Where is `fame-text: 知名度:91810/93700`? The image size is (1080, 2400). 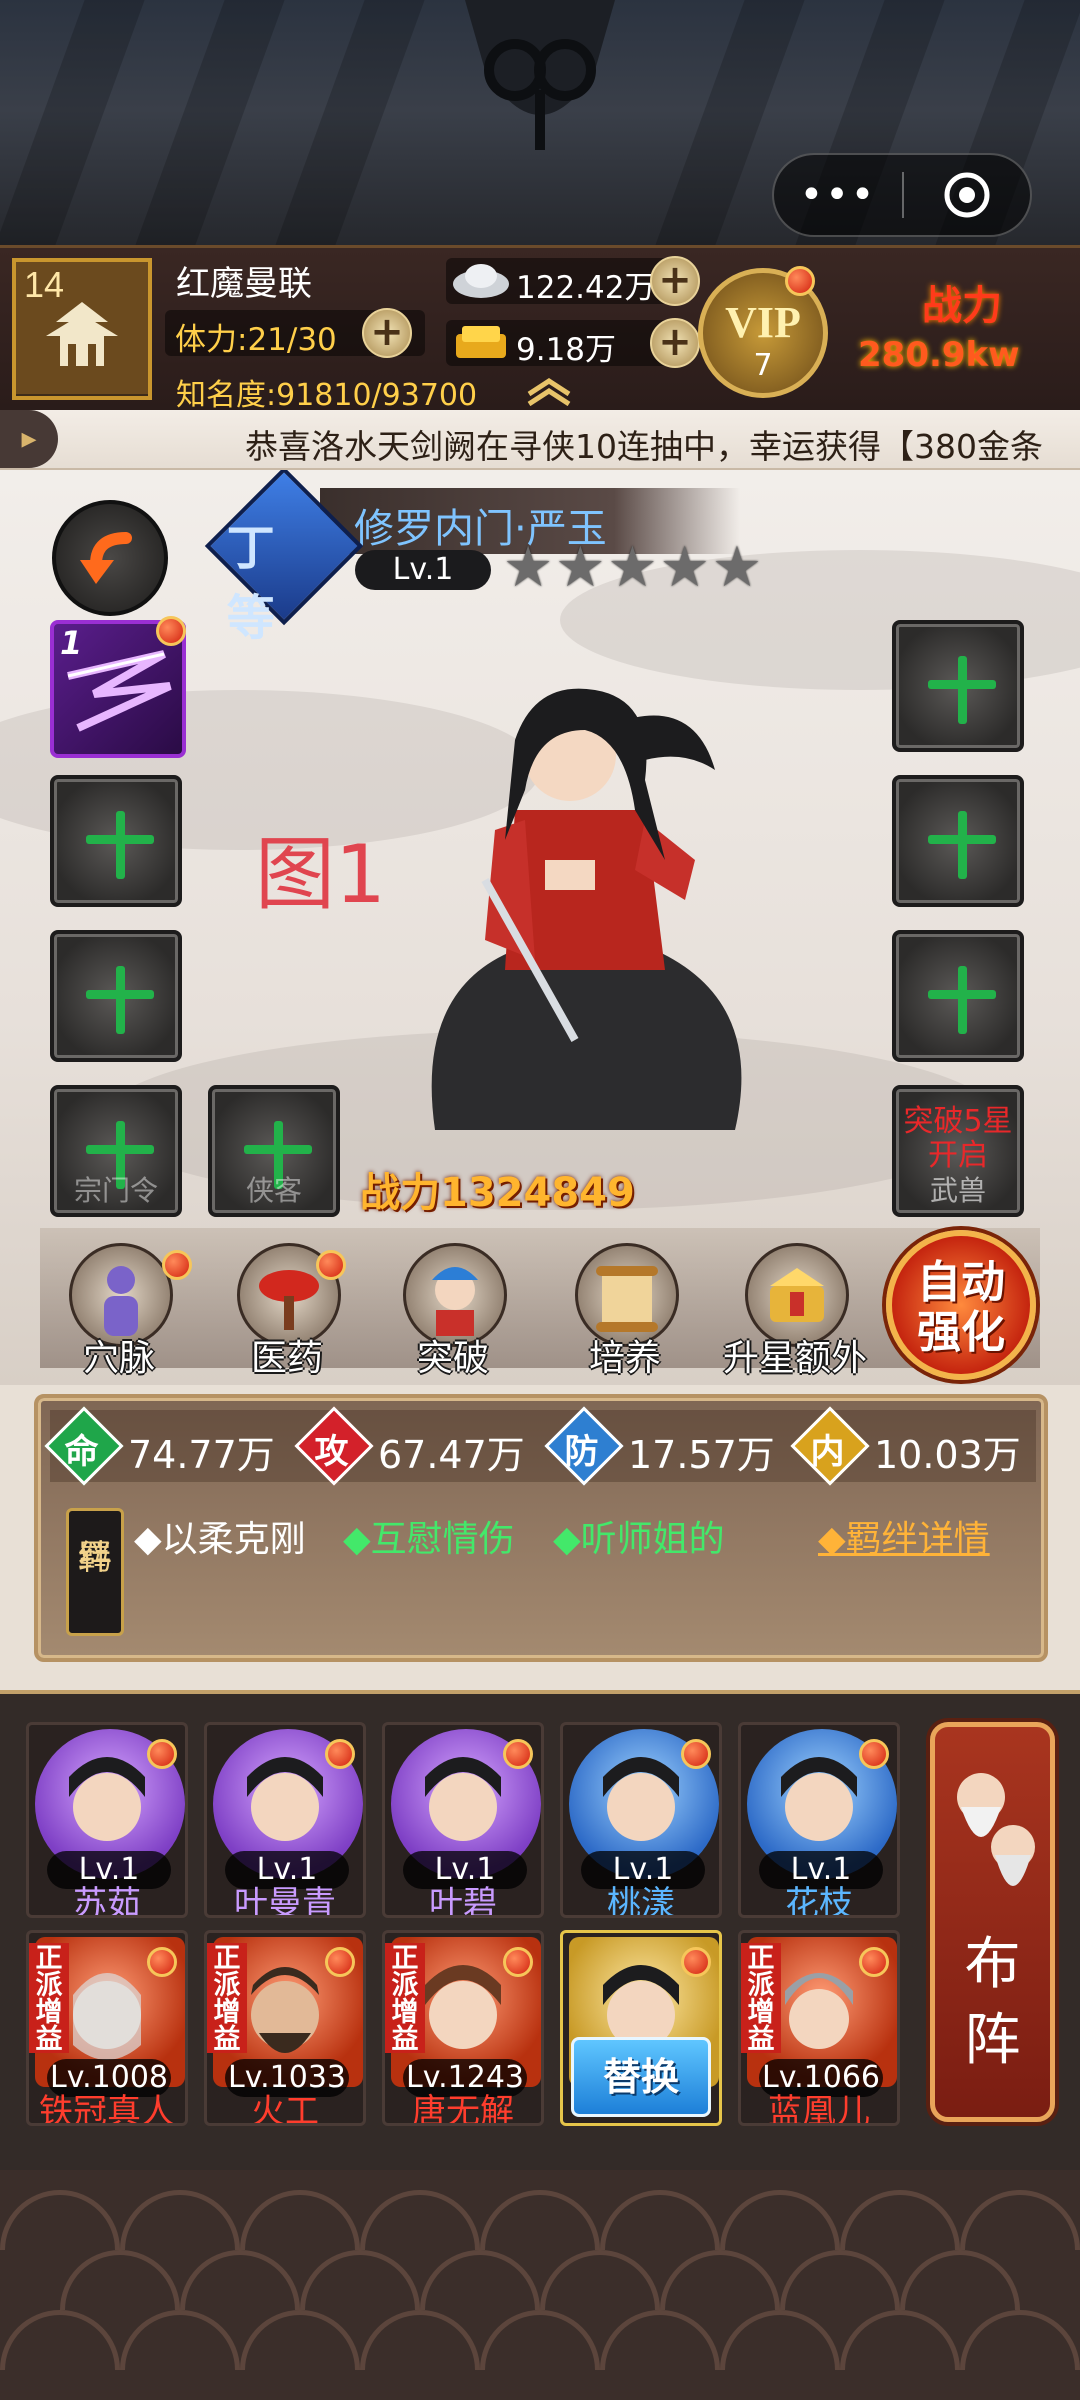 fame-text: 知名度:91810/93700 is located at coordinates (327, 395).